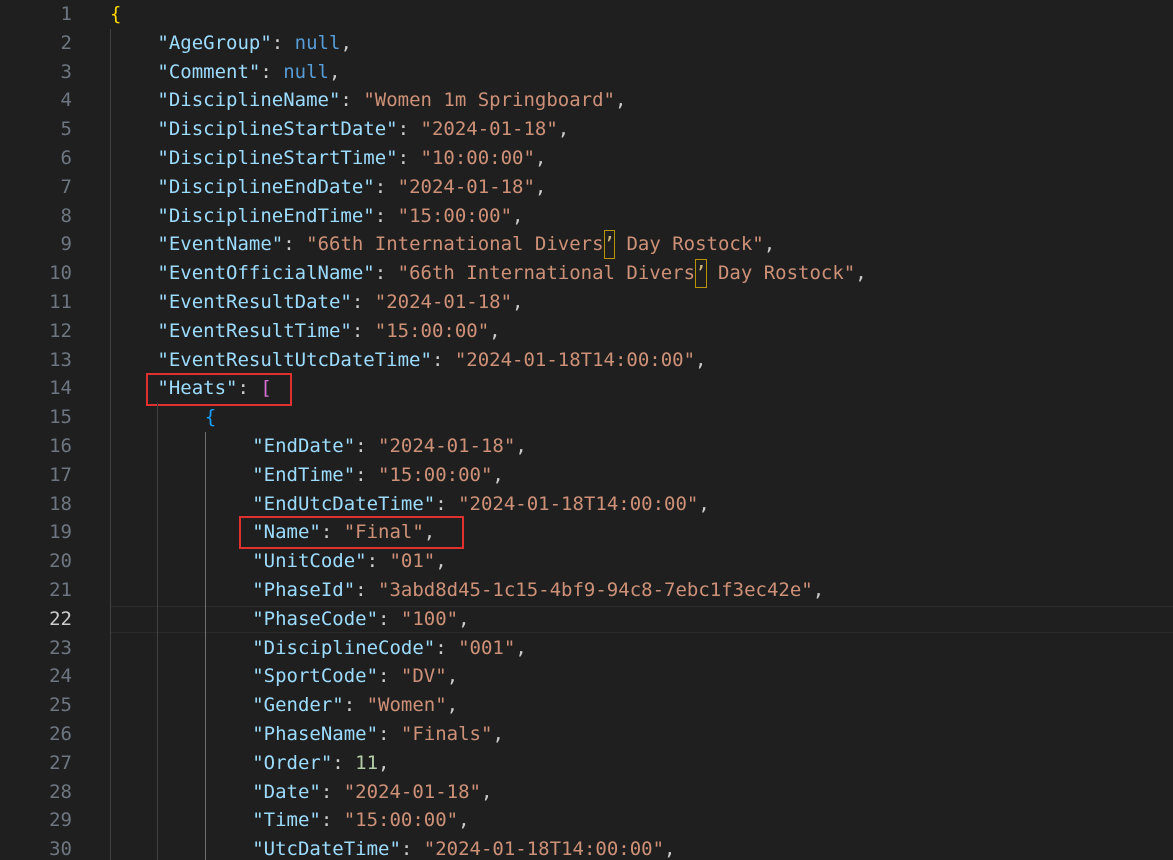 The height and width of the screenshot is (860, 1173). Describe the element at coordinates (586, 705) in the screenshot. I see `code-line: 25 "Gender": "Women",` at that location.